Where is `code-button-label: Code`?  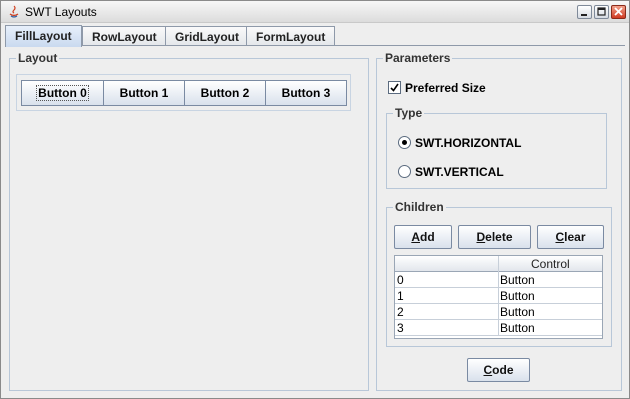 code-button-label: Code is located at coordinates (498, 370).